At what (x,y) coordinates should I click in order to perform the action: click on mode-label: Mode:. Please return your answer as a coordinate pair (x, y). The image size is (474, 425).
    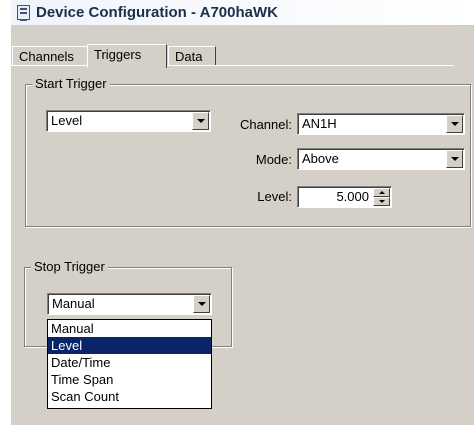
    Looking at the image, I should click on (273, 159).